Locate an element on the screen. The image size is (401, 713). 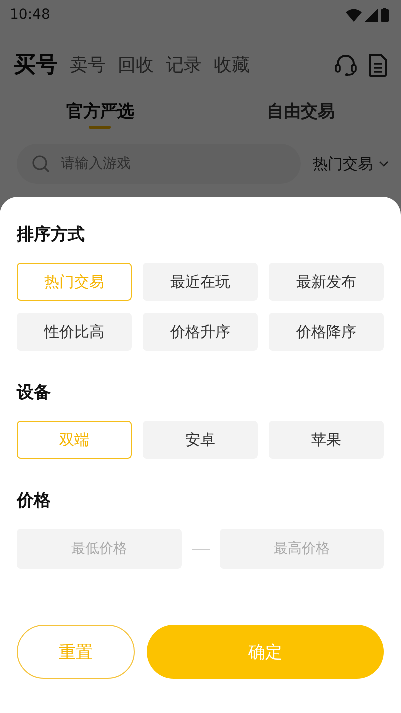
nav-tab: 卖号 is located at coordinates (88, 65).